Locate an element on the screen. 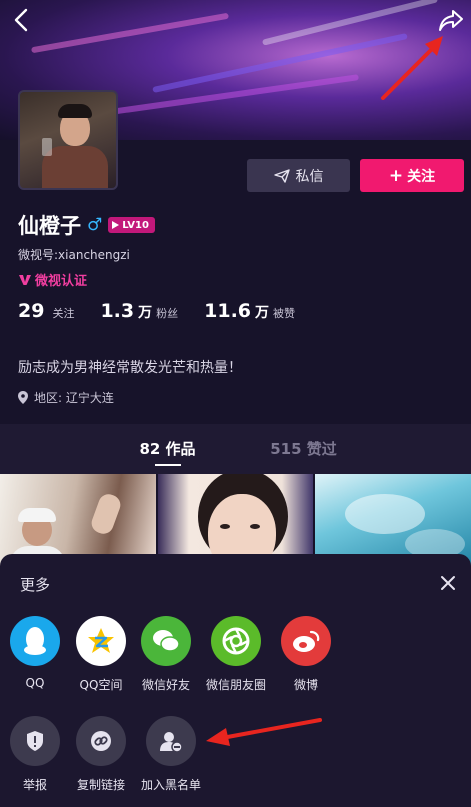  tab-label: 赞过 is located at coordinates (321, 449).